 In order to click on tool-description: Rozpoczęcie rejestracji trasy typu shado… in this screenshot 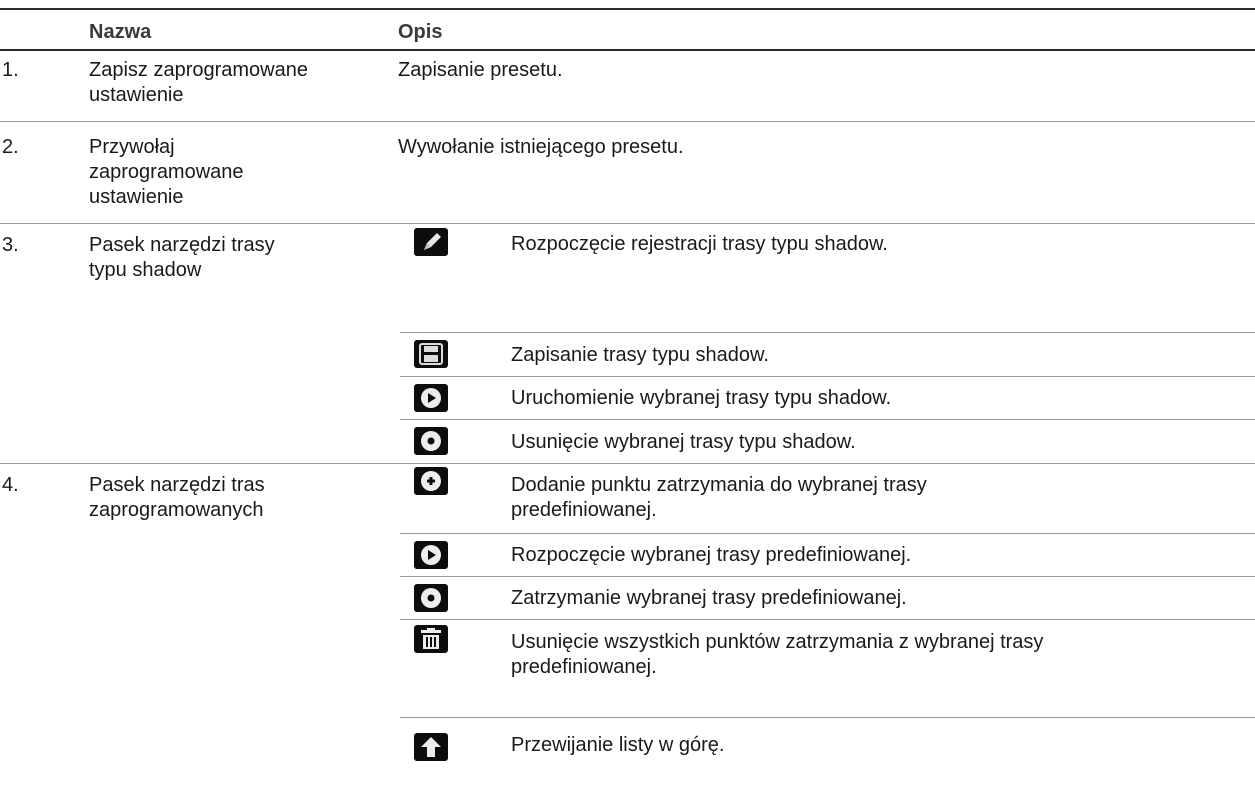, I will do `click(699, 244)`.